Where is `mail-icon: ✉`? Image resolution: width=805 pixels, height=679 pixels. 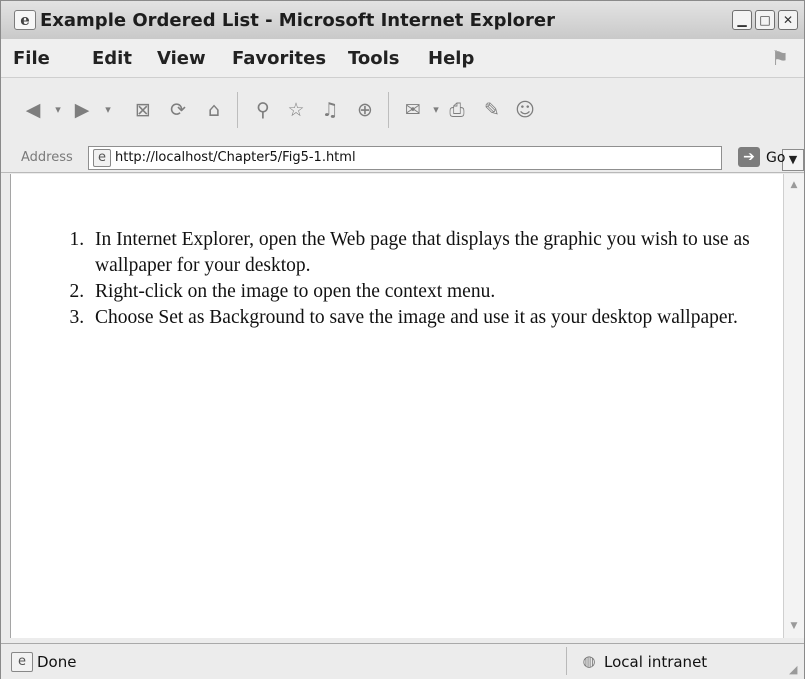
mail-icon: ✉ is located at coordinates (413, 110).